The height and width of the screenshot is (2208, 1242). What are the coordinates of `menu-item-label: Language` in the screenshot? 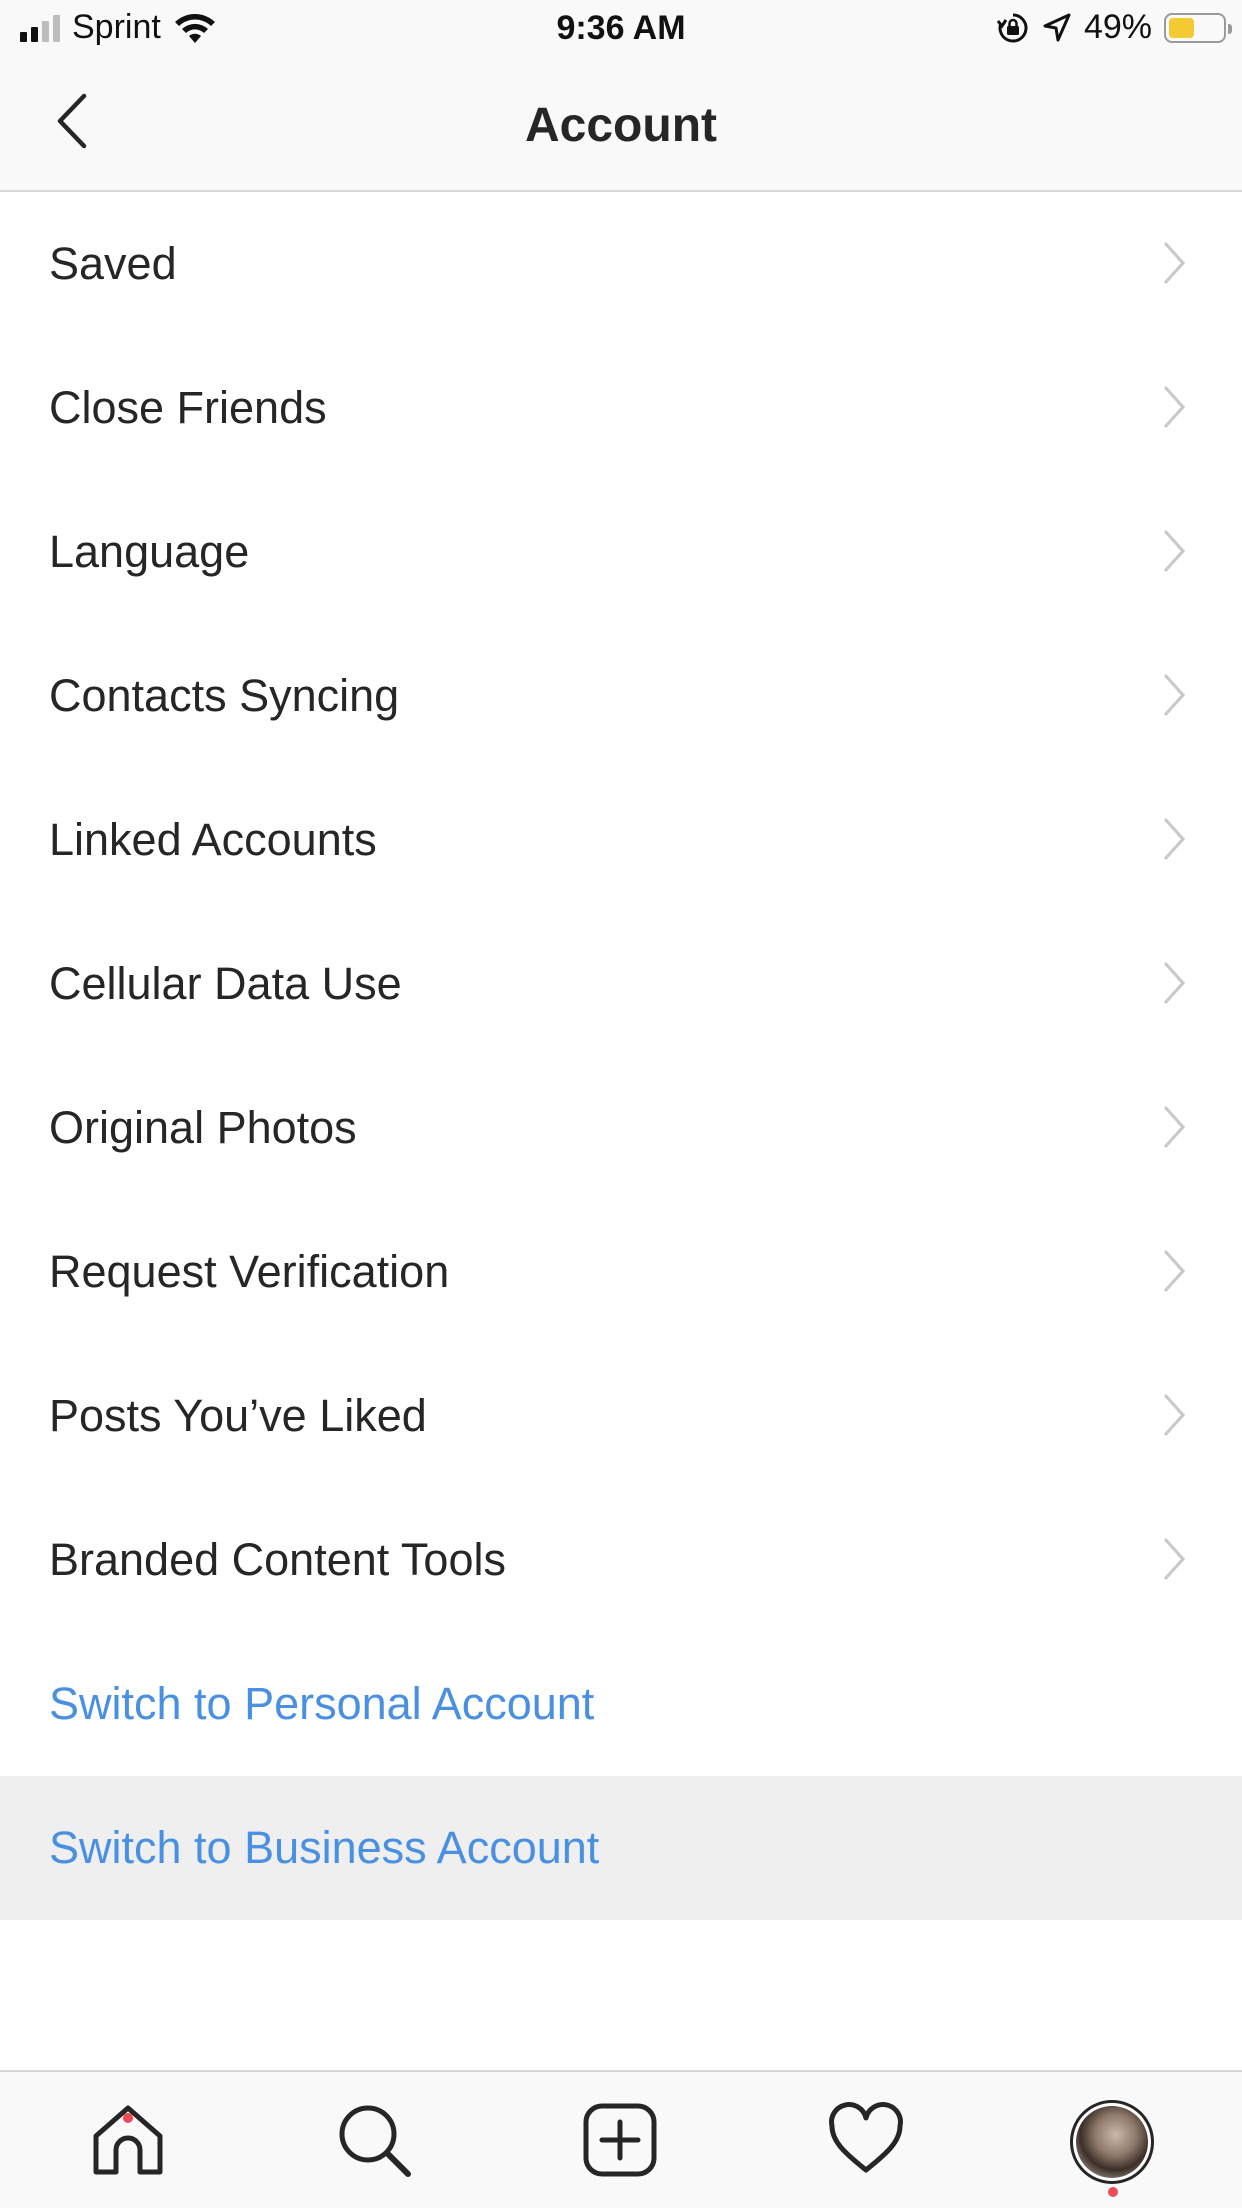 It's located at (149, 551).